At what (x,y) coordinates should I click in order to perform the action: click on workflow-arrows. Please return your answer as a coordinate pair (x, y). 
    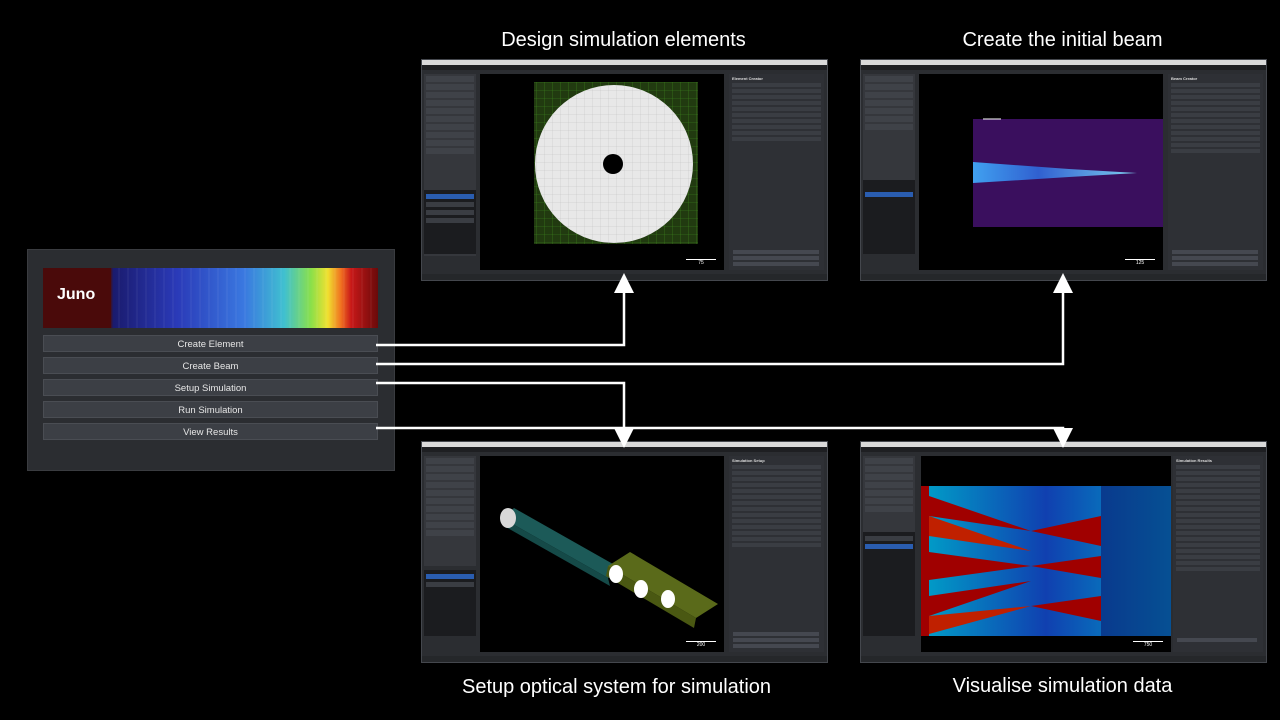
    Looking at the image, I should click on (724, 360).